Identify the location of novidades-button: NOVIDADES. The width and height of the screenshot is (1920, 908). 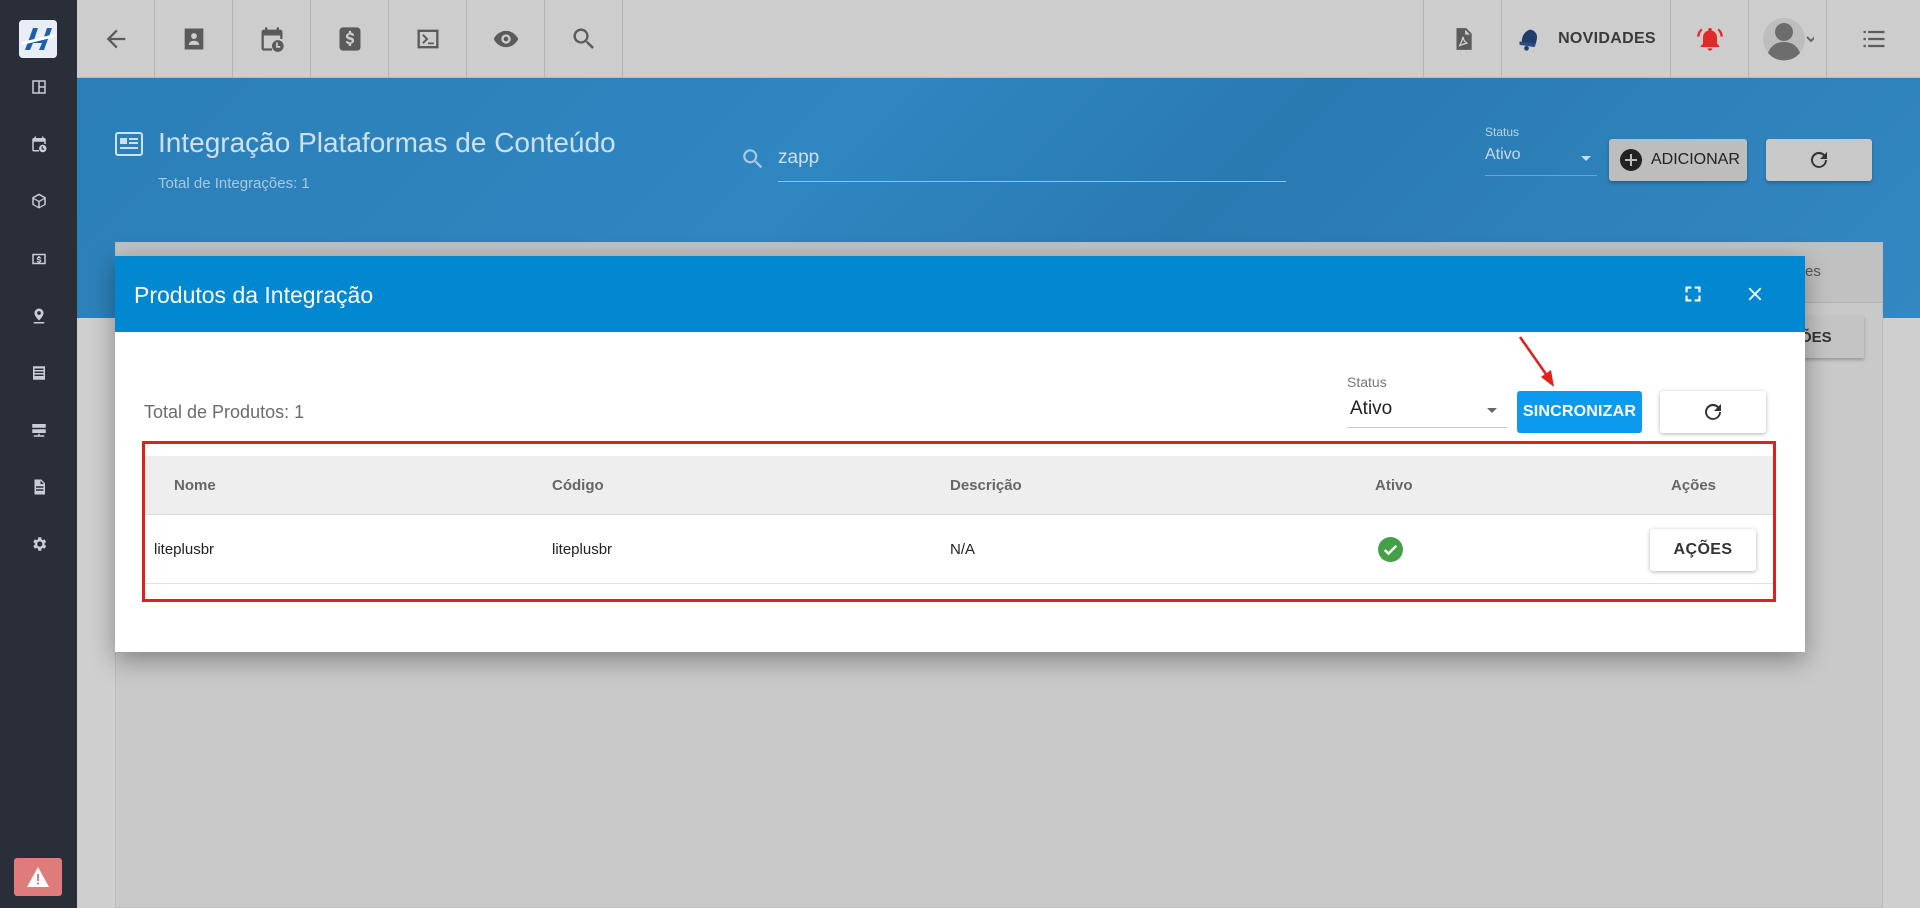
(1585, 39).